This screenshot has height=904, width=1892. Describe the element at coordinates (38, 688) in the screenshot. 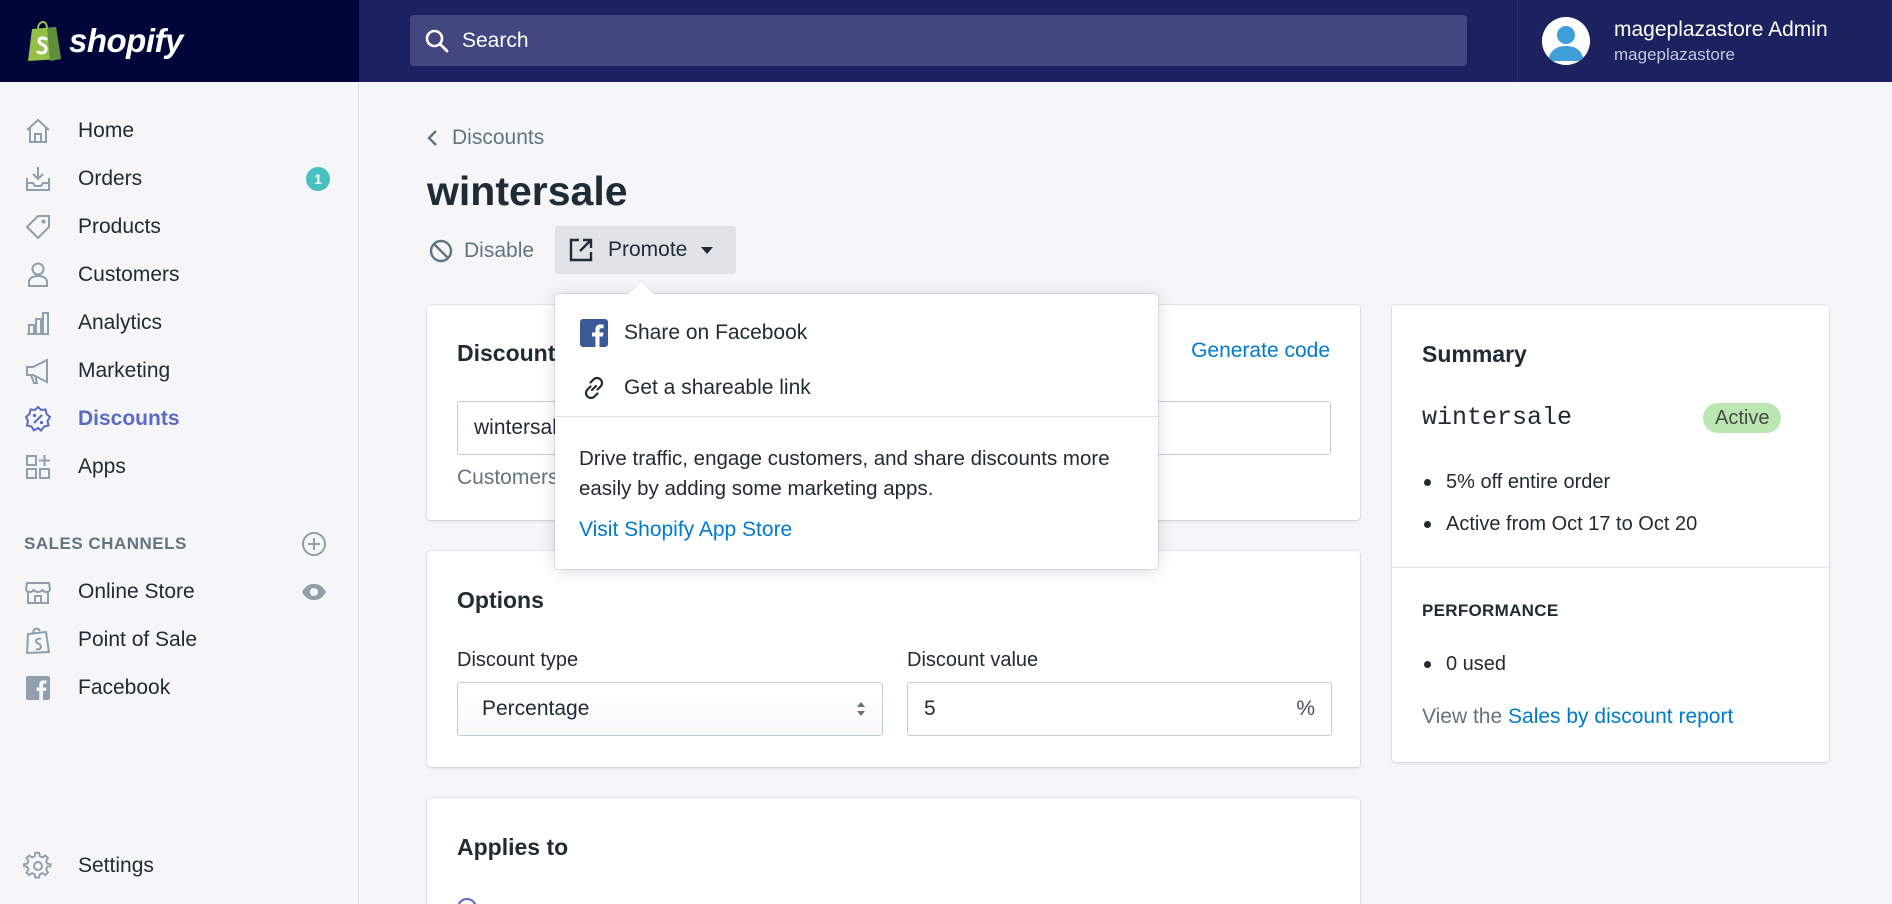

I see `facebook-icon` at that location.